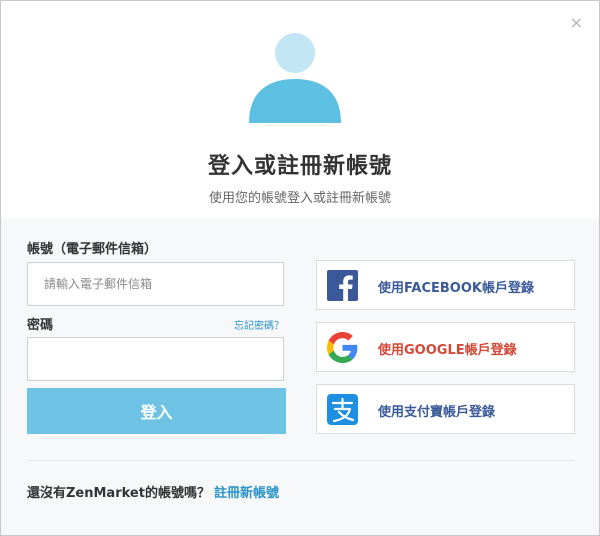  I want to click on facebook-login-button: 使用FACEBOOK帳戶登錄, so click(445, 285).